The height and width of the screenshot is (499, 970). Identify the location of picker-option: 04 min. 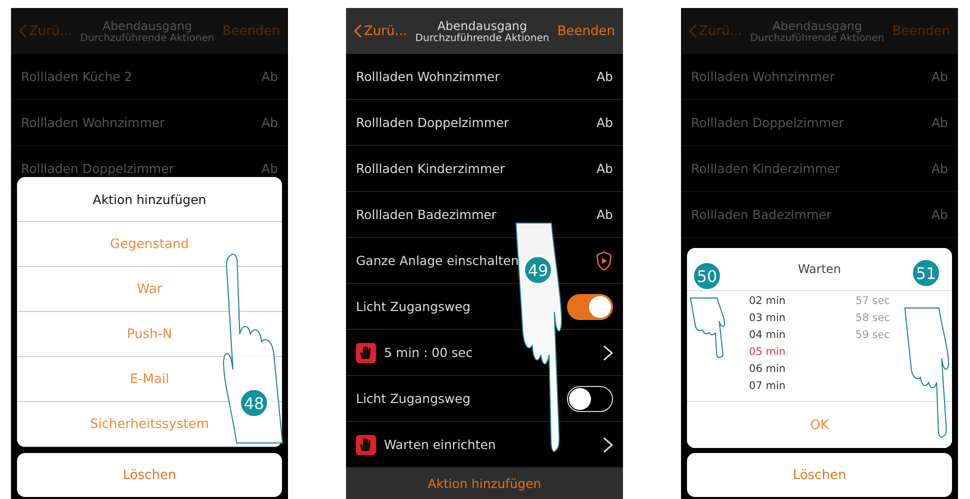
(767, 335).